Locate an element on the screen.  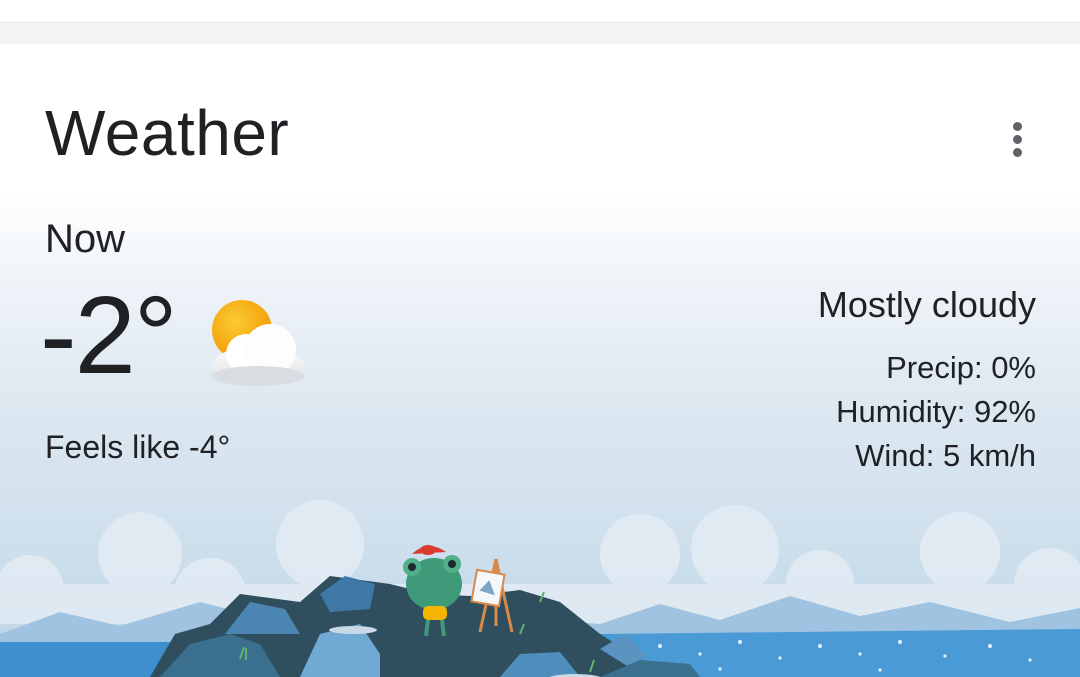
wind-row: Wind: 5 km/h is located at coordinates (936, 456).